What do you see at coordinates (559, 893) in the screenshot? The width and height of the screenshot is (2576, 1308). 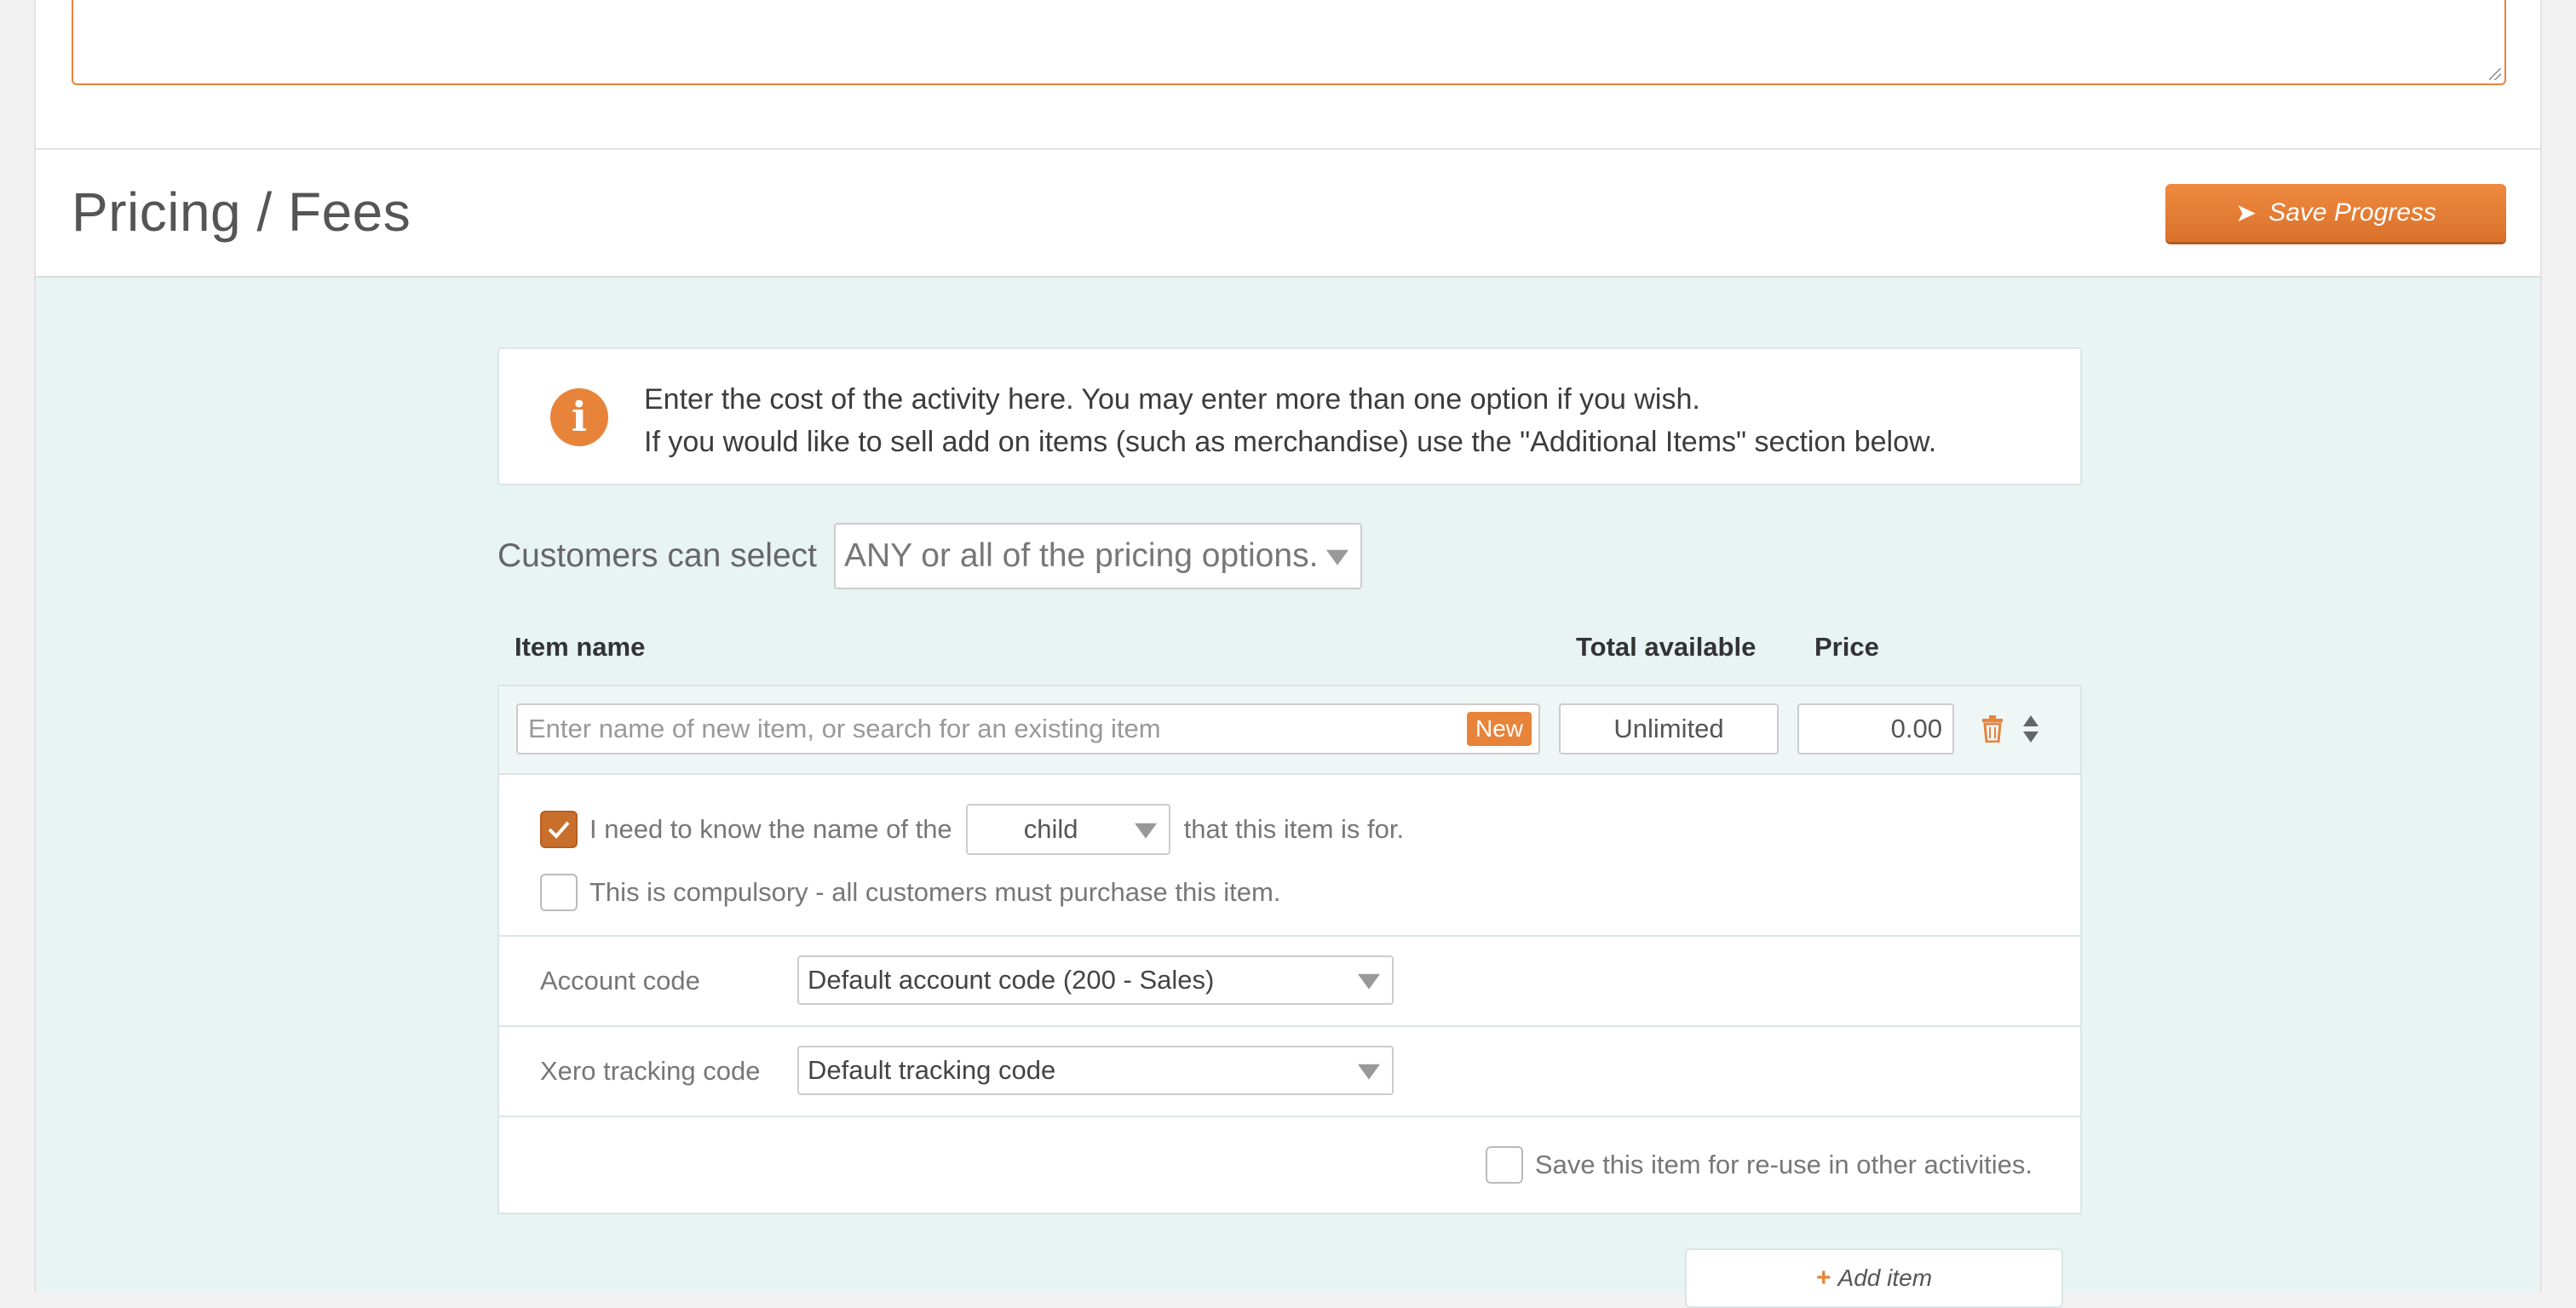 I see `compulsory-checkbox` at bounding box center [559, 893].